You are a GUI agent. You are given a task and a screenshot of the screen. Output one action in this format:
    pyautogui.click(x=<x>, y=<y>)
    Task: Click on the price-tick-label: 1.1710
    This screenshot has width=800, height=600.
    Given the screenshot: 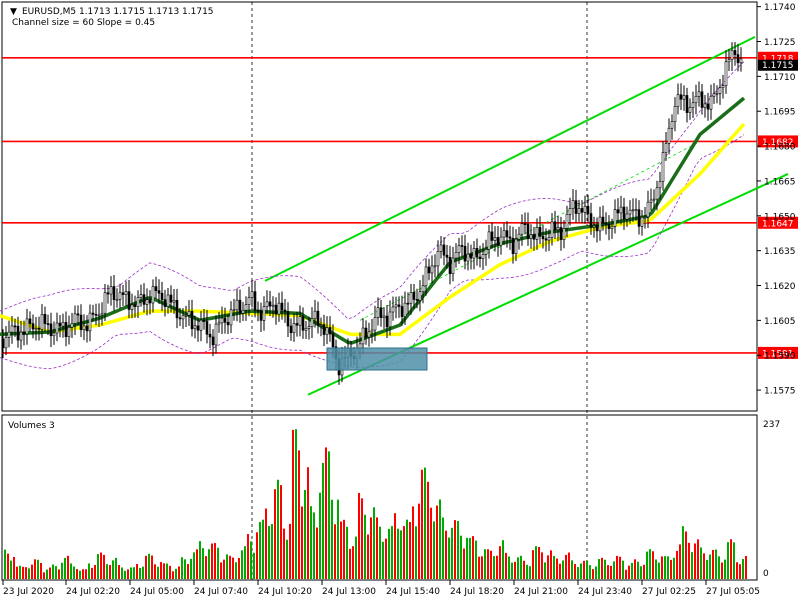 What is the action you would take?
    pyautogui.click(x=780, y=78)
    